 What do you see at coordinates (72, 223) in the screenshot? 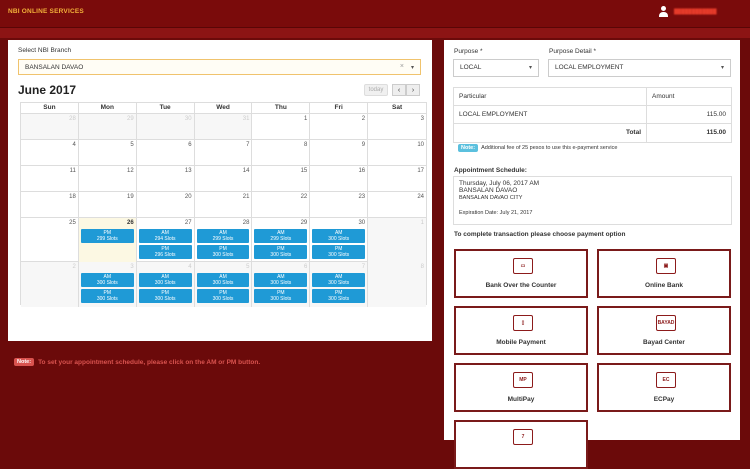
I see `day-number: 25` at bounding box center [72, 223].